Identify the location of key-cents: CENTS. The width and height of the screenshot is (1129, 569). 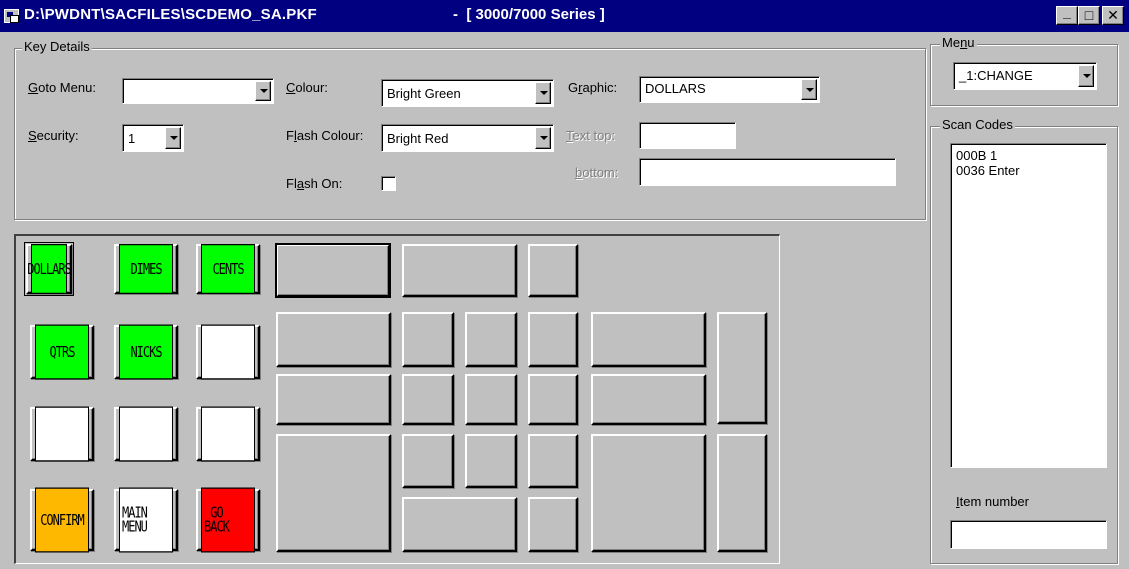
(228, 269).